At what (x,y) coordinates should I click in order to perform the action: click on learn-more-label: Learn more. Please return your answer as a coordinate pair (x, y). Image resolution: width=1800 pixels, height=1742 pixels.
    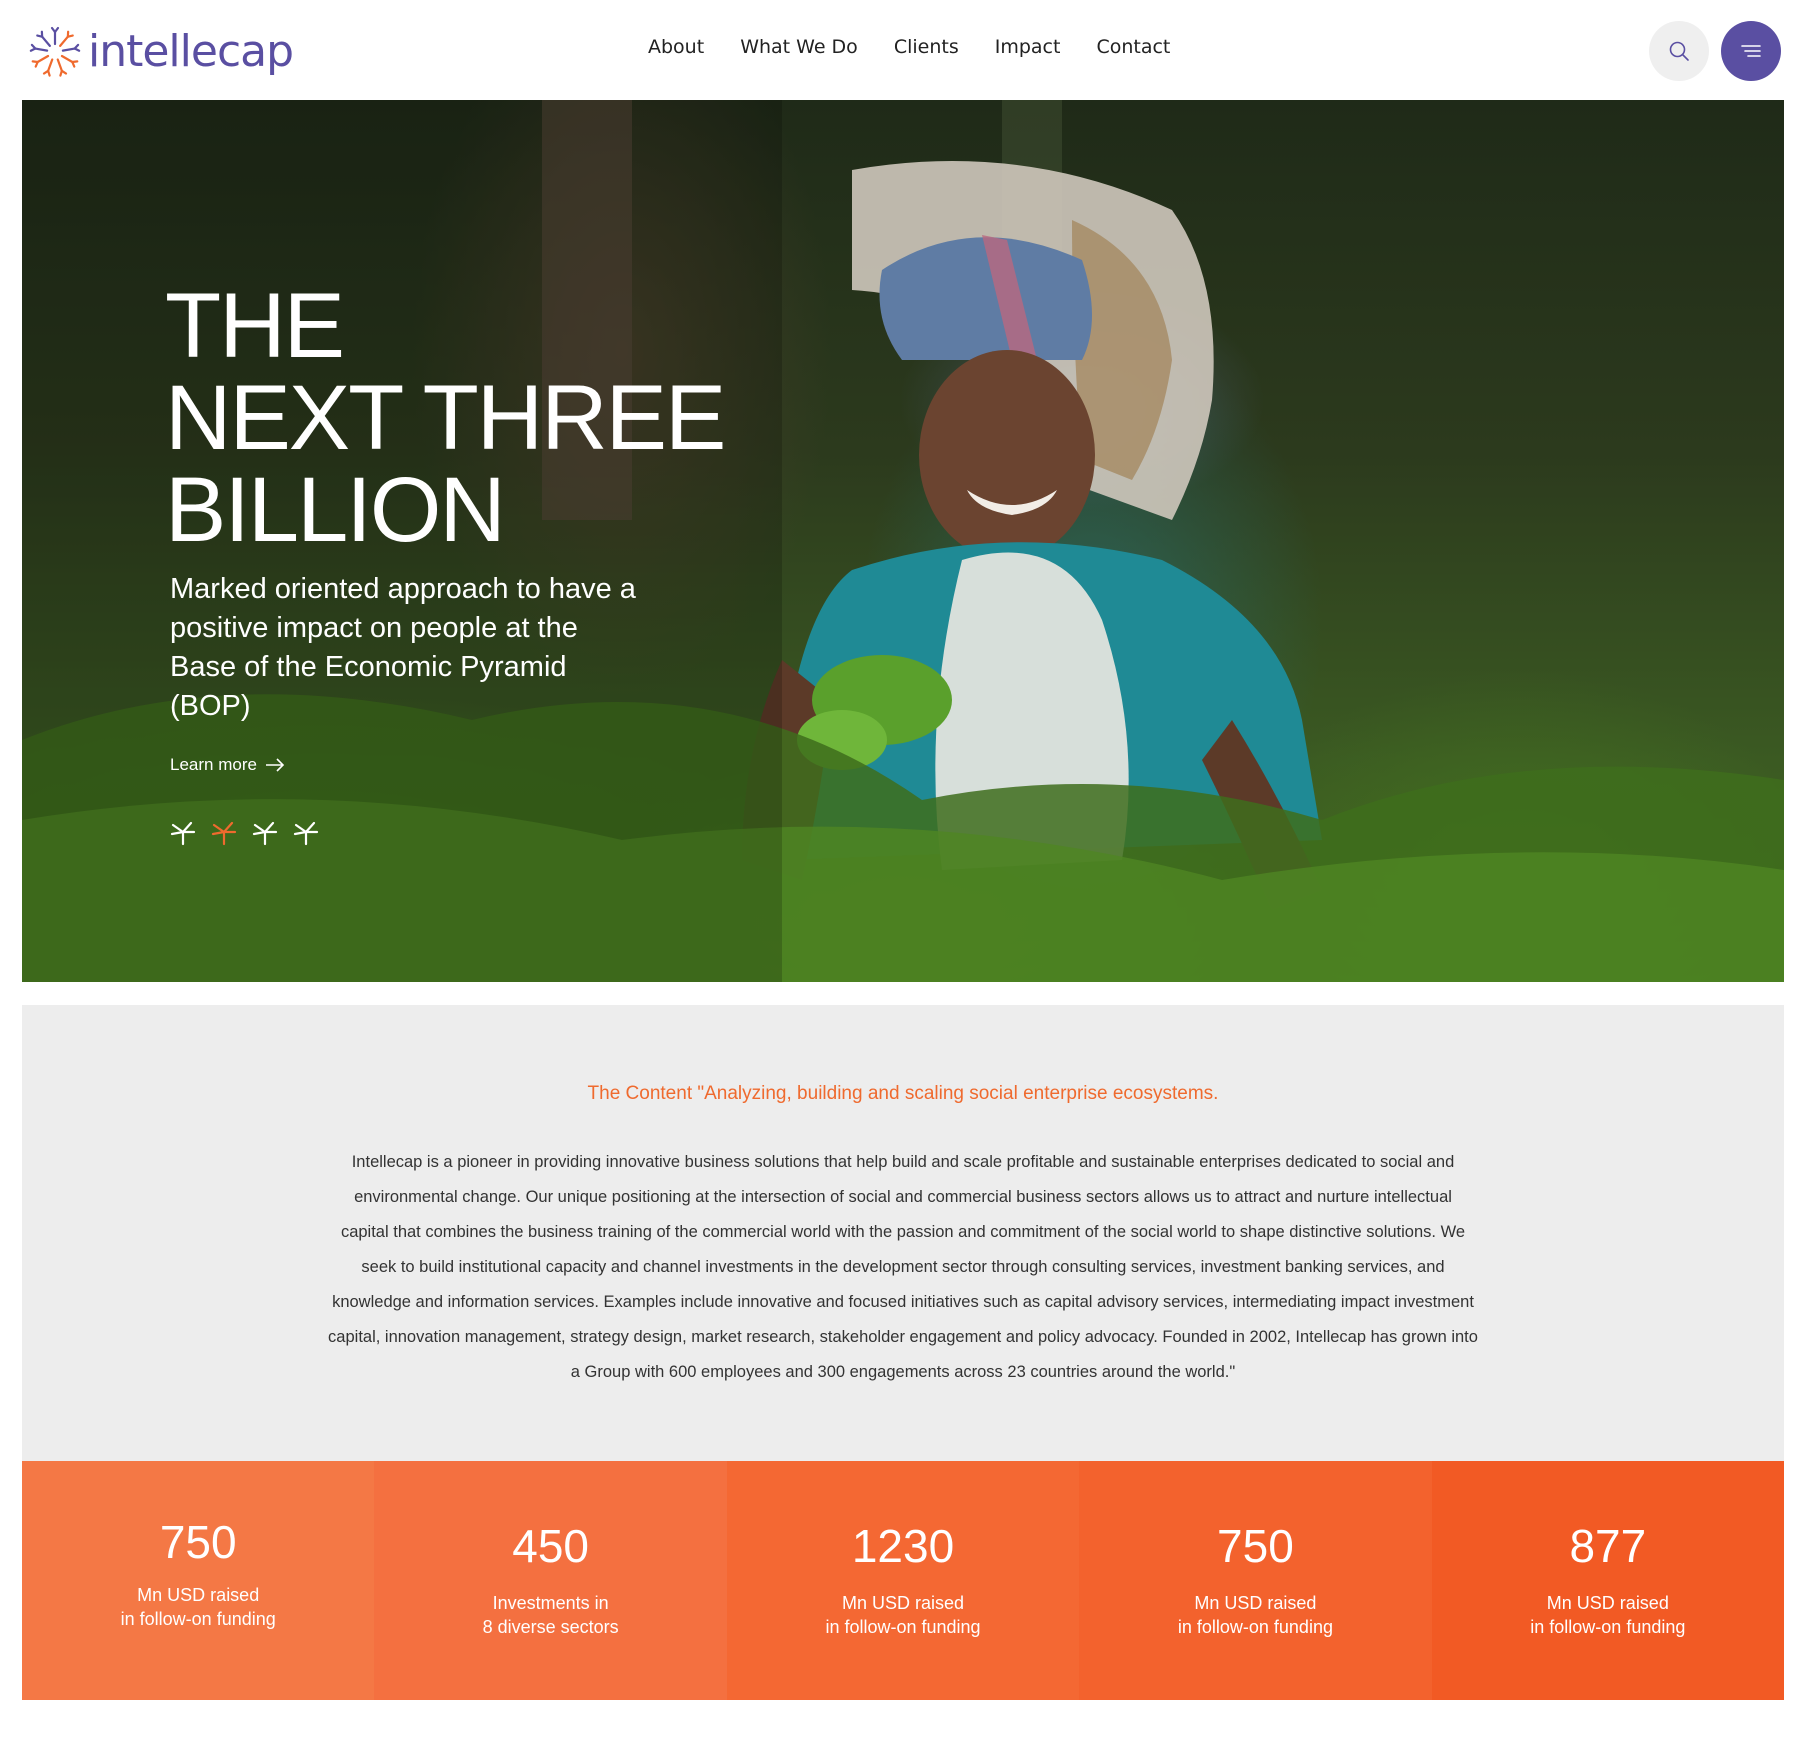
    Looking at the image, I should click on (213, 764).